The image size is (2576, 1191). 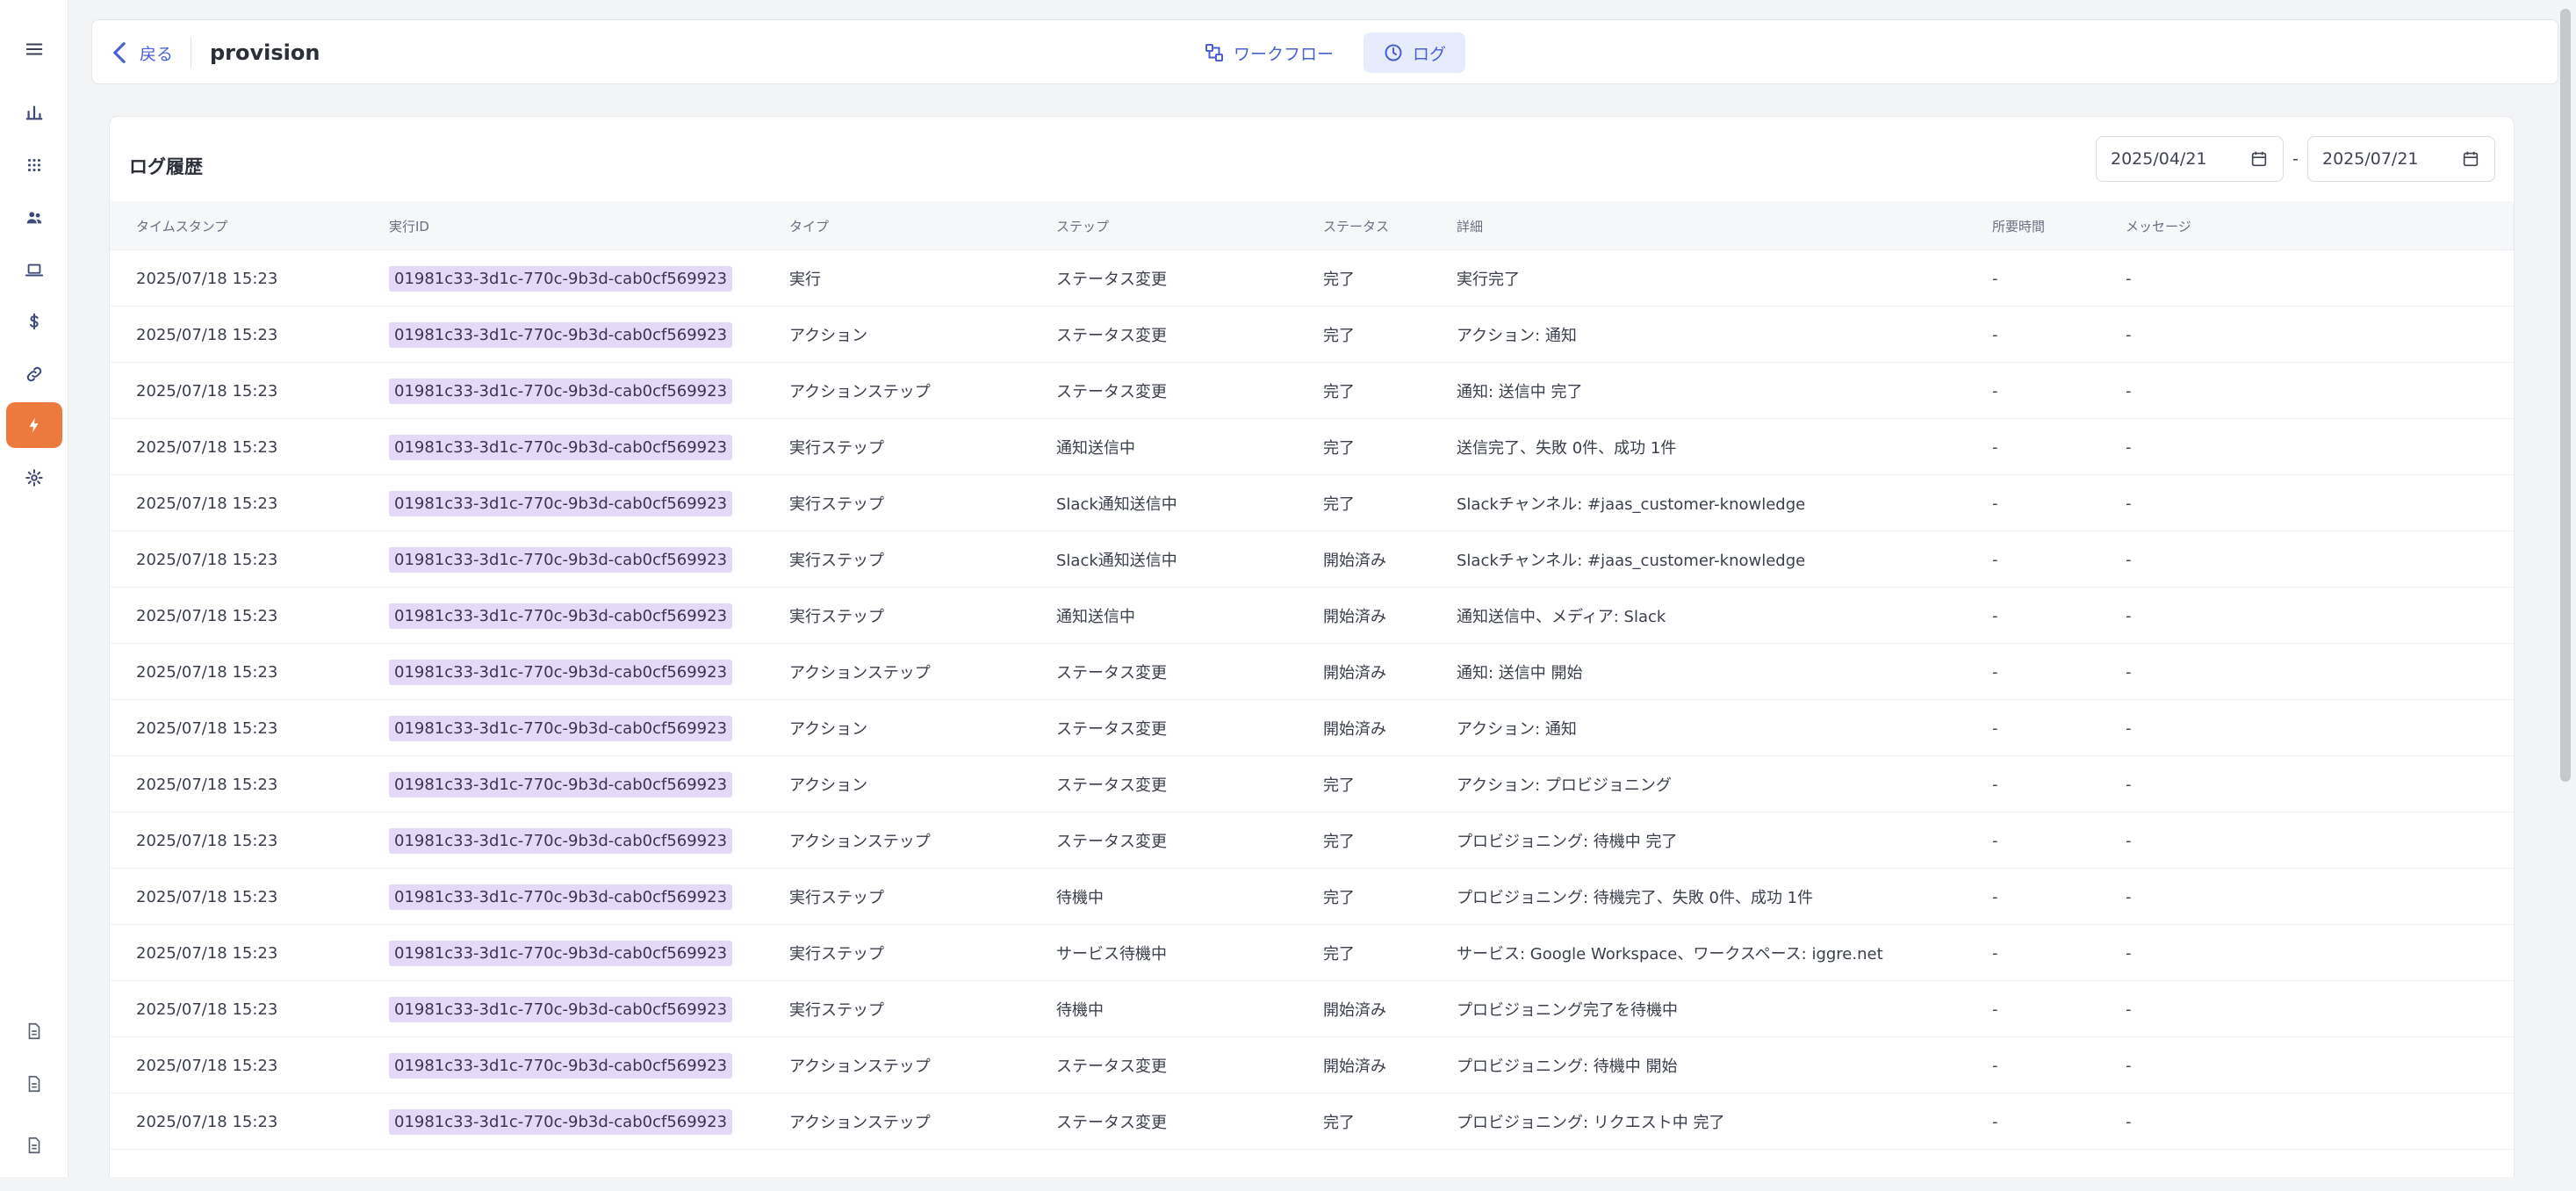 What do you see at coordinates (2401, 159) in the screenshot?
I see `date-to-input: 2025/07/21` at bounding box center [2401, 159].